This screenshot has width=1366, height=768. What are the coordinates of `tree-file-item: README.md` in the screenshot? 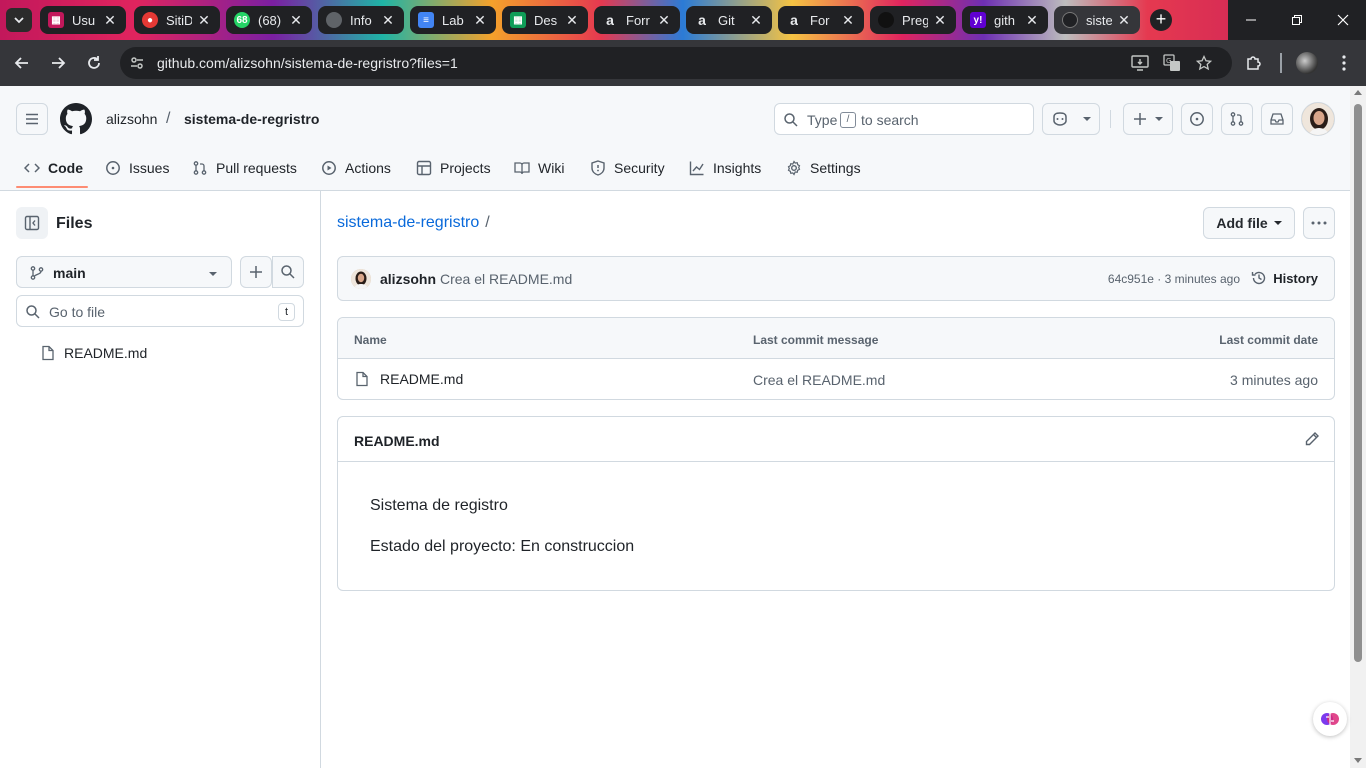 It's located at (93, 353).